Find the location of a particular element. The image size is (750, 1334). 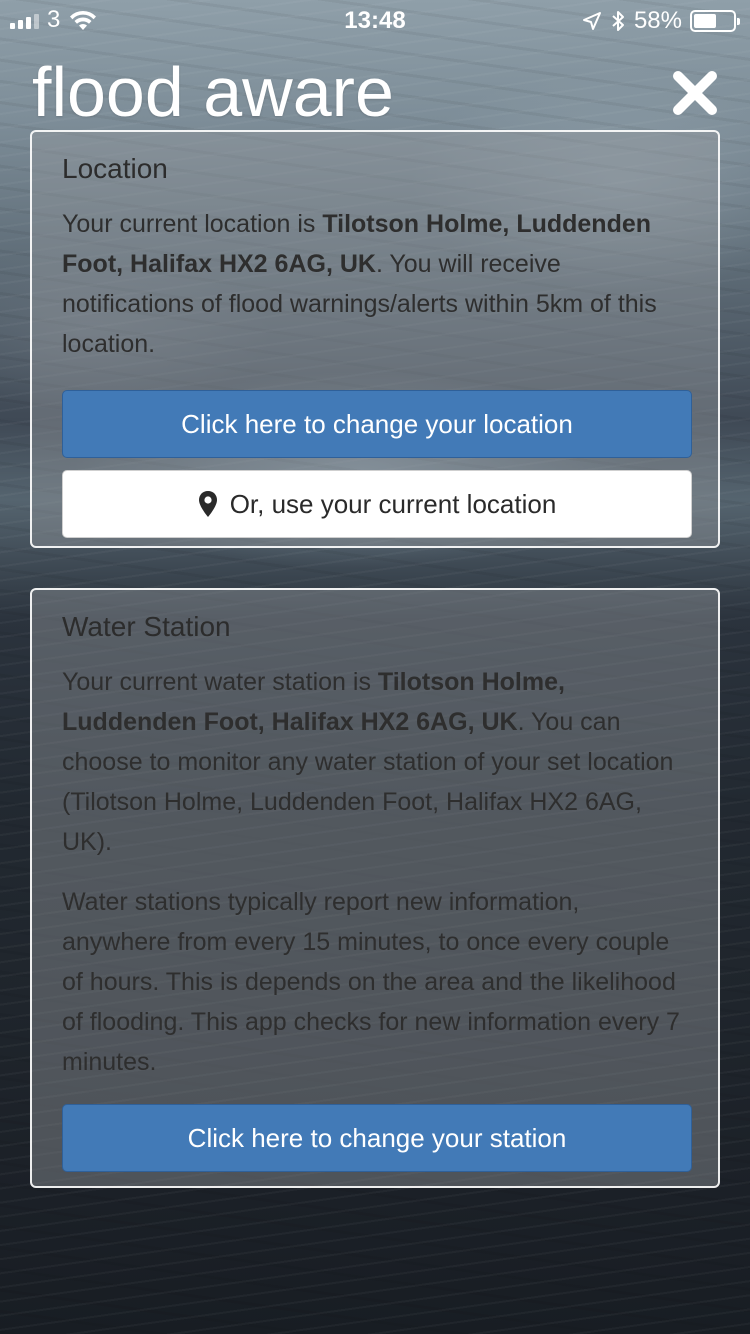

status-bar: 3 13:48 58% is located at coordinates (375, 20).